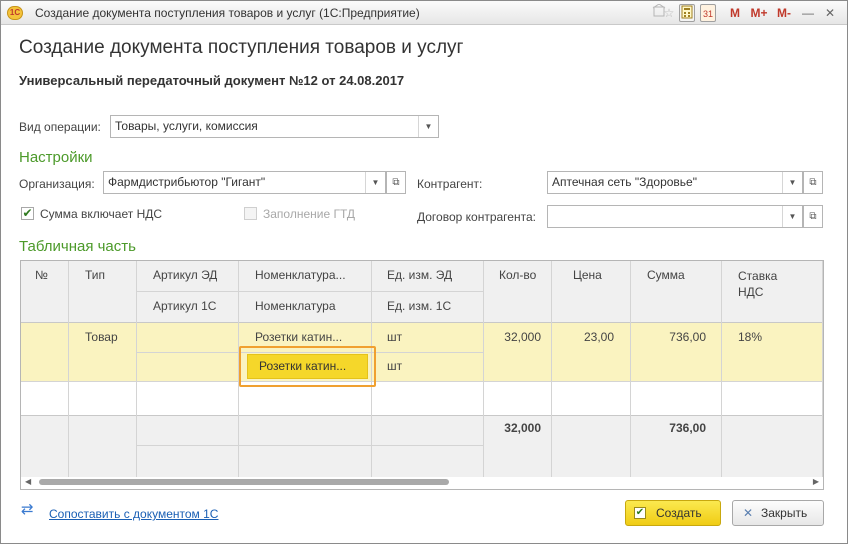 This screenshot has height=544, width=848. I want to click on scrollbar-thumb, so click(244, 482).